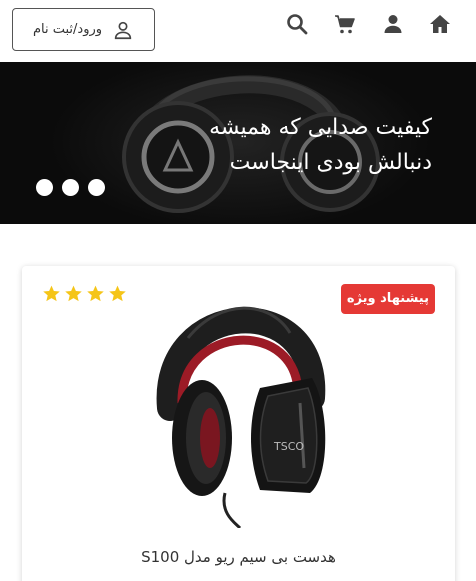 This screenshot has width=476, height=581. Describe the element at coordinates (67, 29) in the screenshot. I see `login-register-label: ورود/ثبت نام` at that location.